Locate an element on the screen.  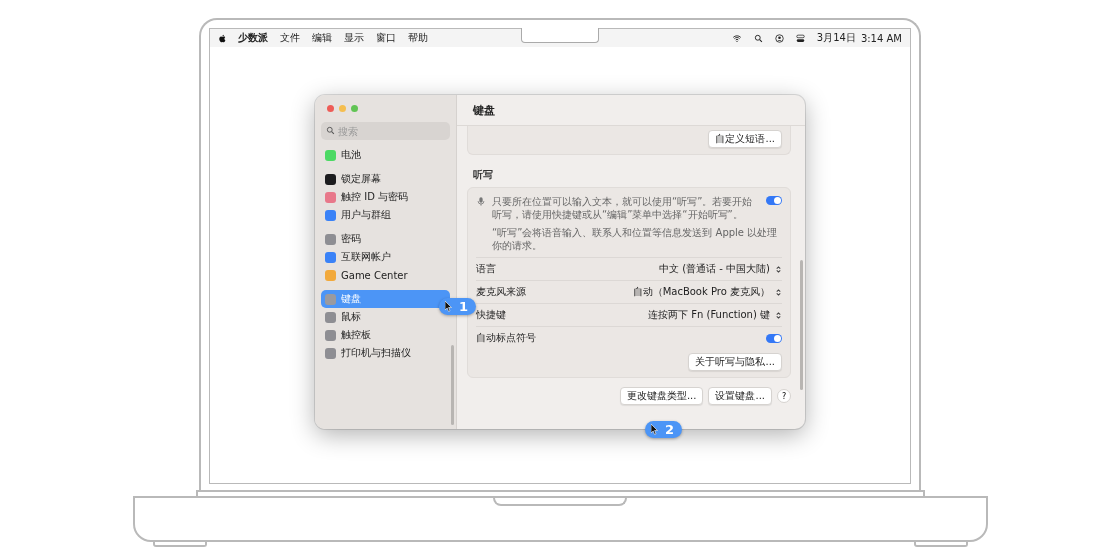
setting-label: 语言 is located at coordinates (486, 269).